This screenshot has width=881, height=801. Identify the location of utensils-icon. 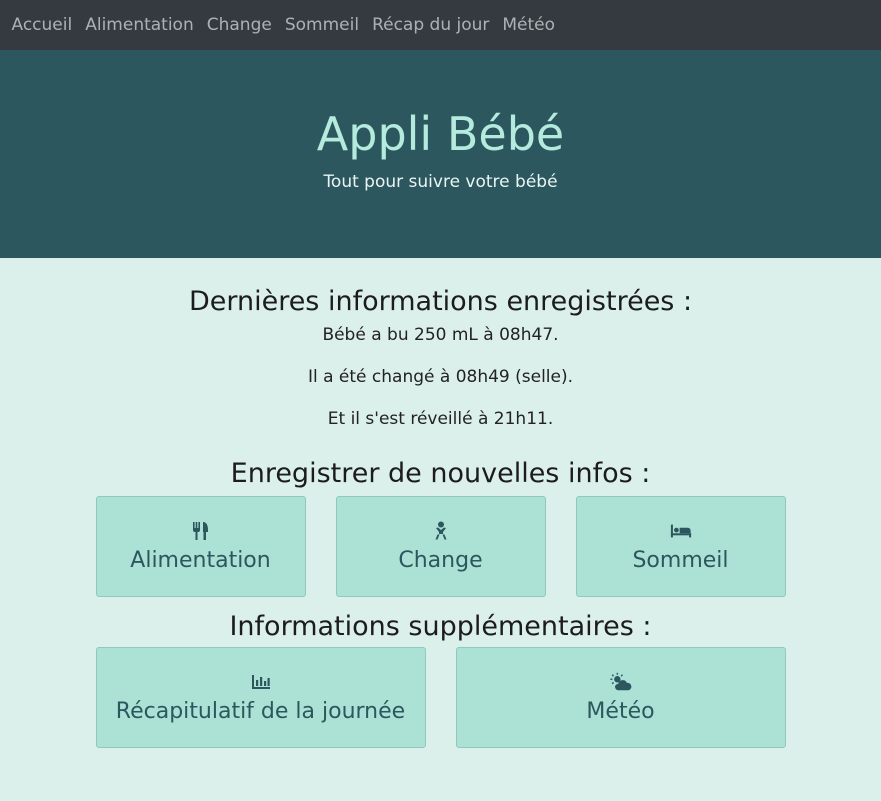
(201, 531).